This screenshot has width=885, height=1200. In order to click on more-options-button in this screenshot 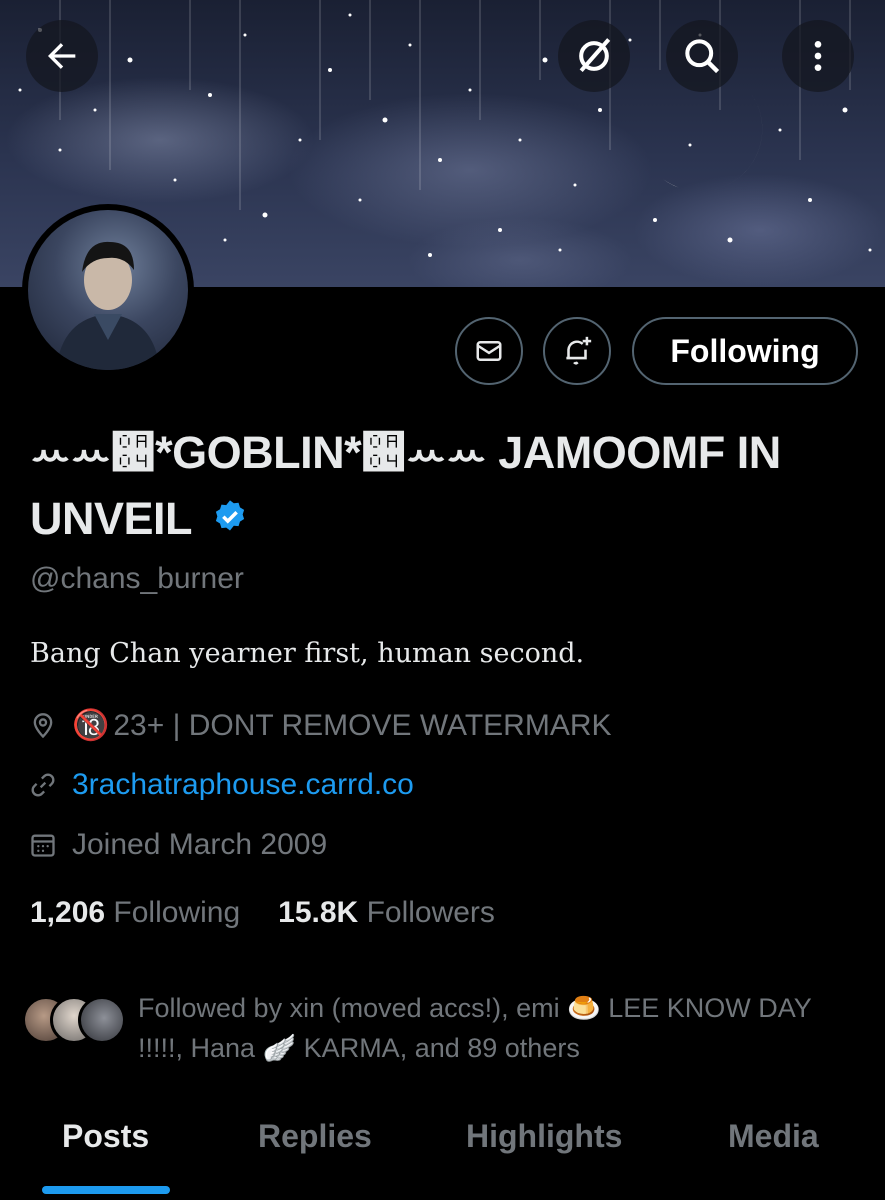, I will do `click(818, 56)`.